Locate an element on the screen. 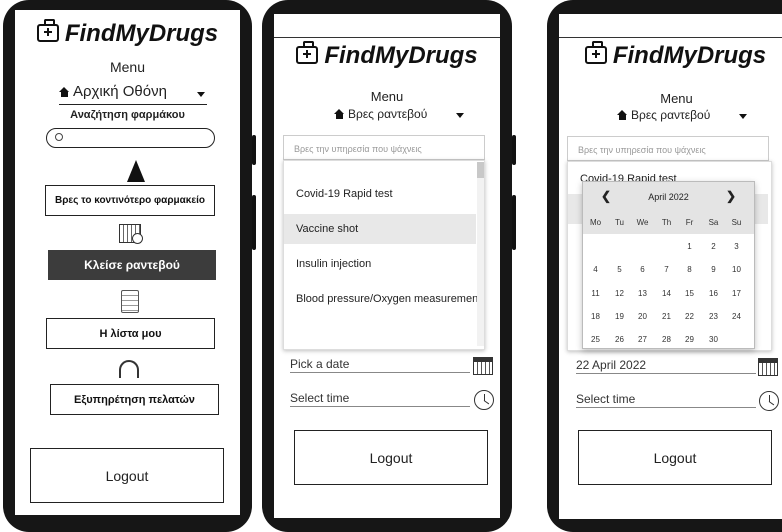  weekday-label: Th is located at coordinates (666, 222).